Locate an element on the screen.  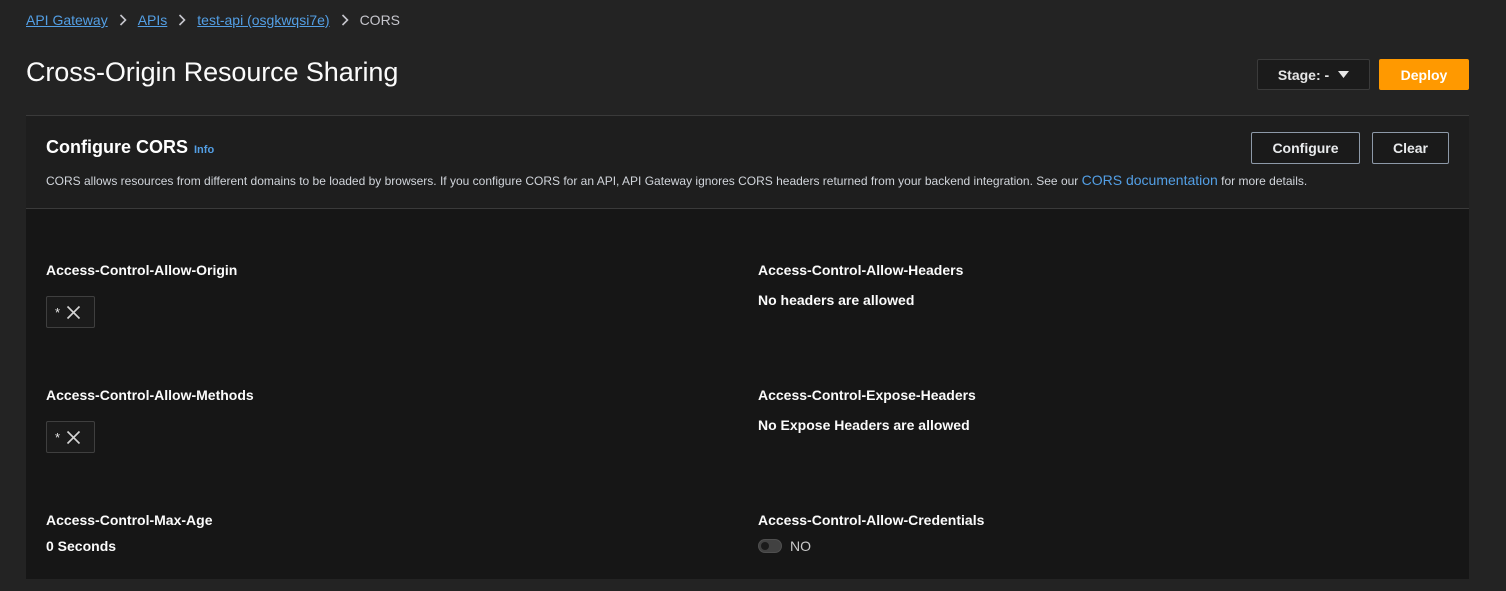
breadcrumb-link-test-api: test-api (osgkwqsi7e) is located at coordinates (263, 20).